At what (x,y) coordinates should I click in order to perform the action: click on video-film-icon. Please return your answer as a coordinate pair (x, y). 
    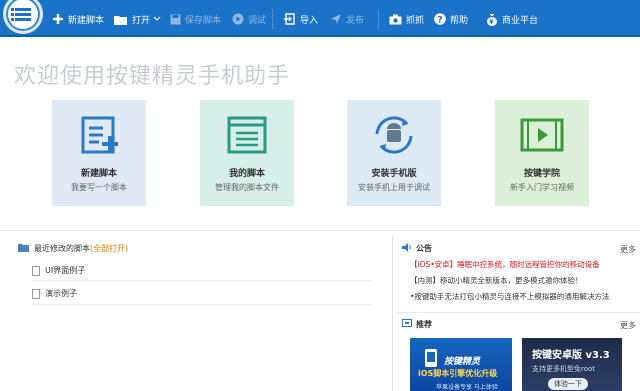
    Looking at the image, I should click on (542, 135).